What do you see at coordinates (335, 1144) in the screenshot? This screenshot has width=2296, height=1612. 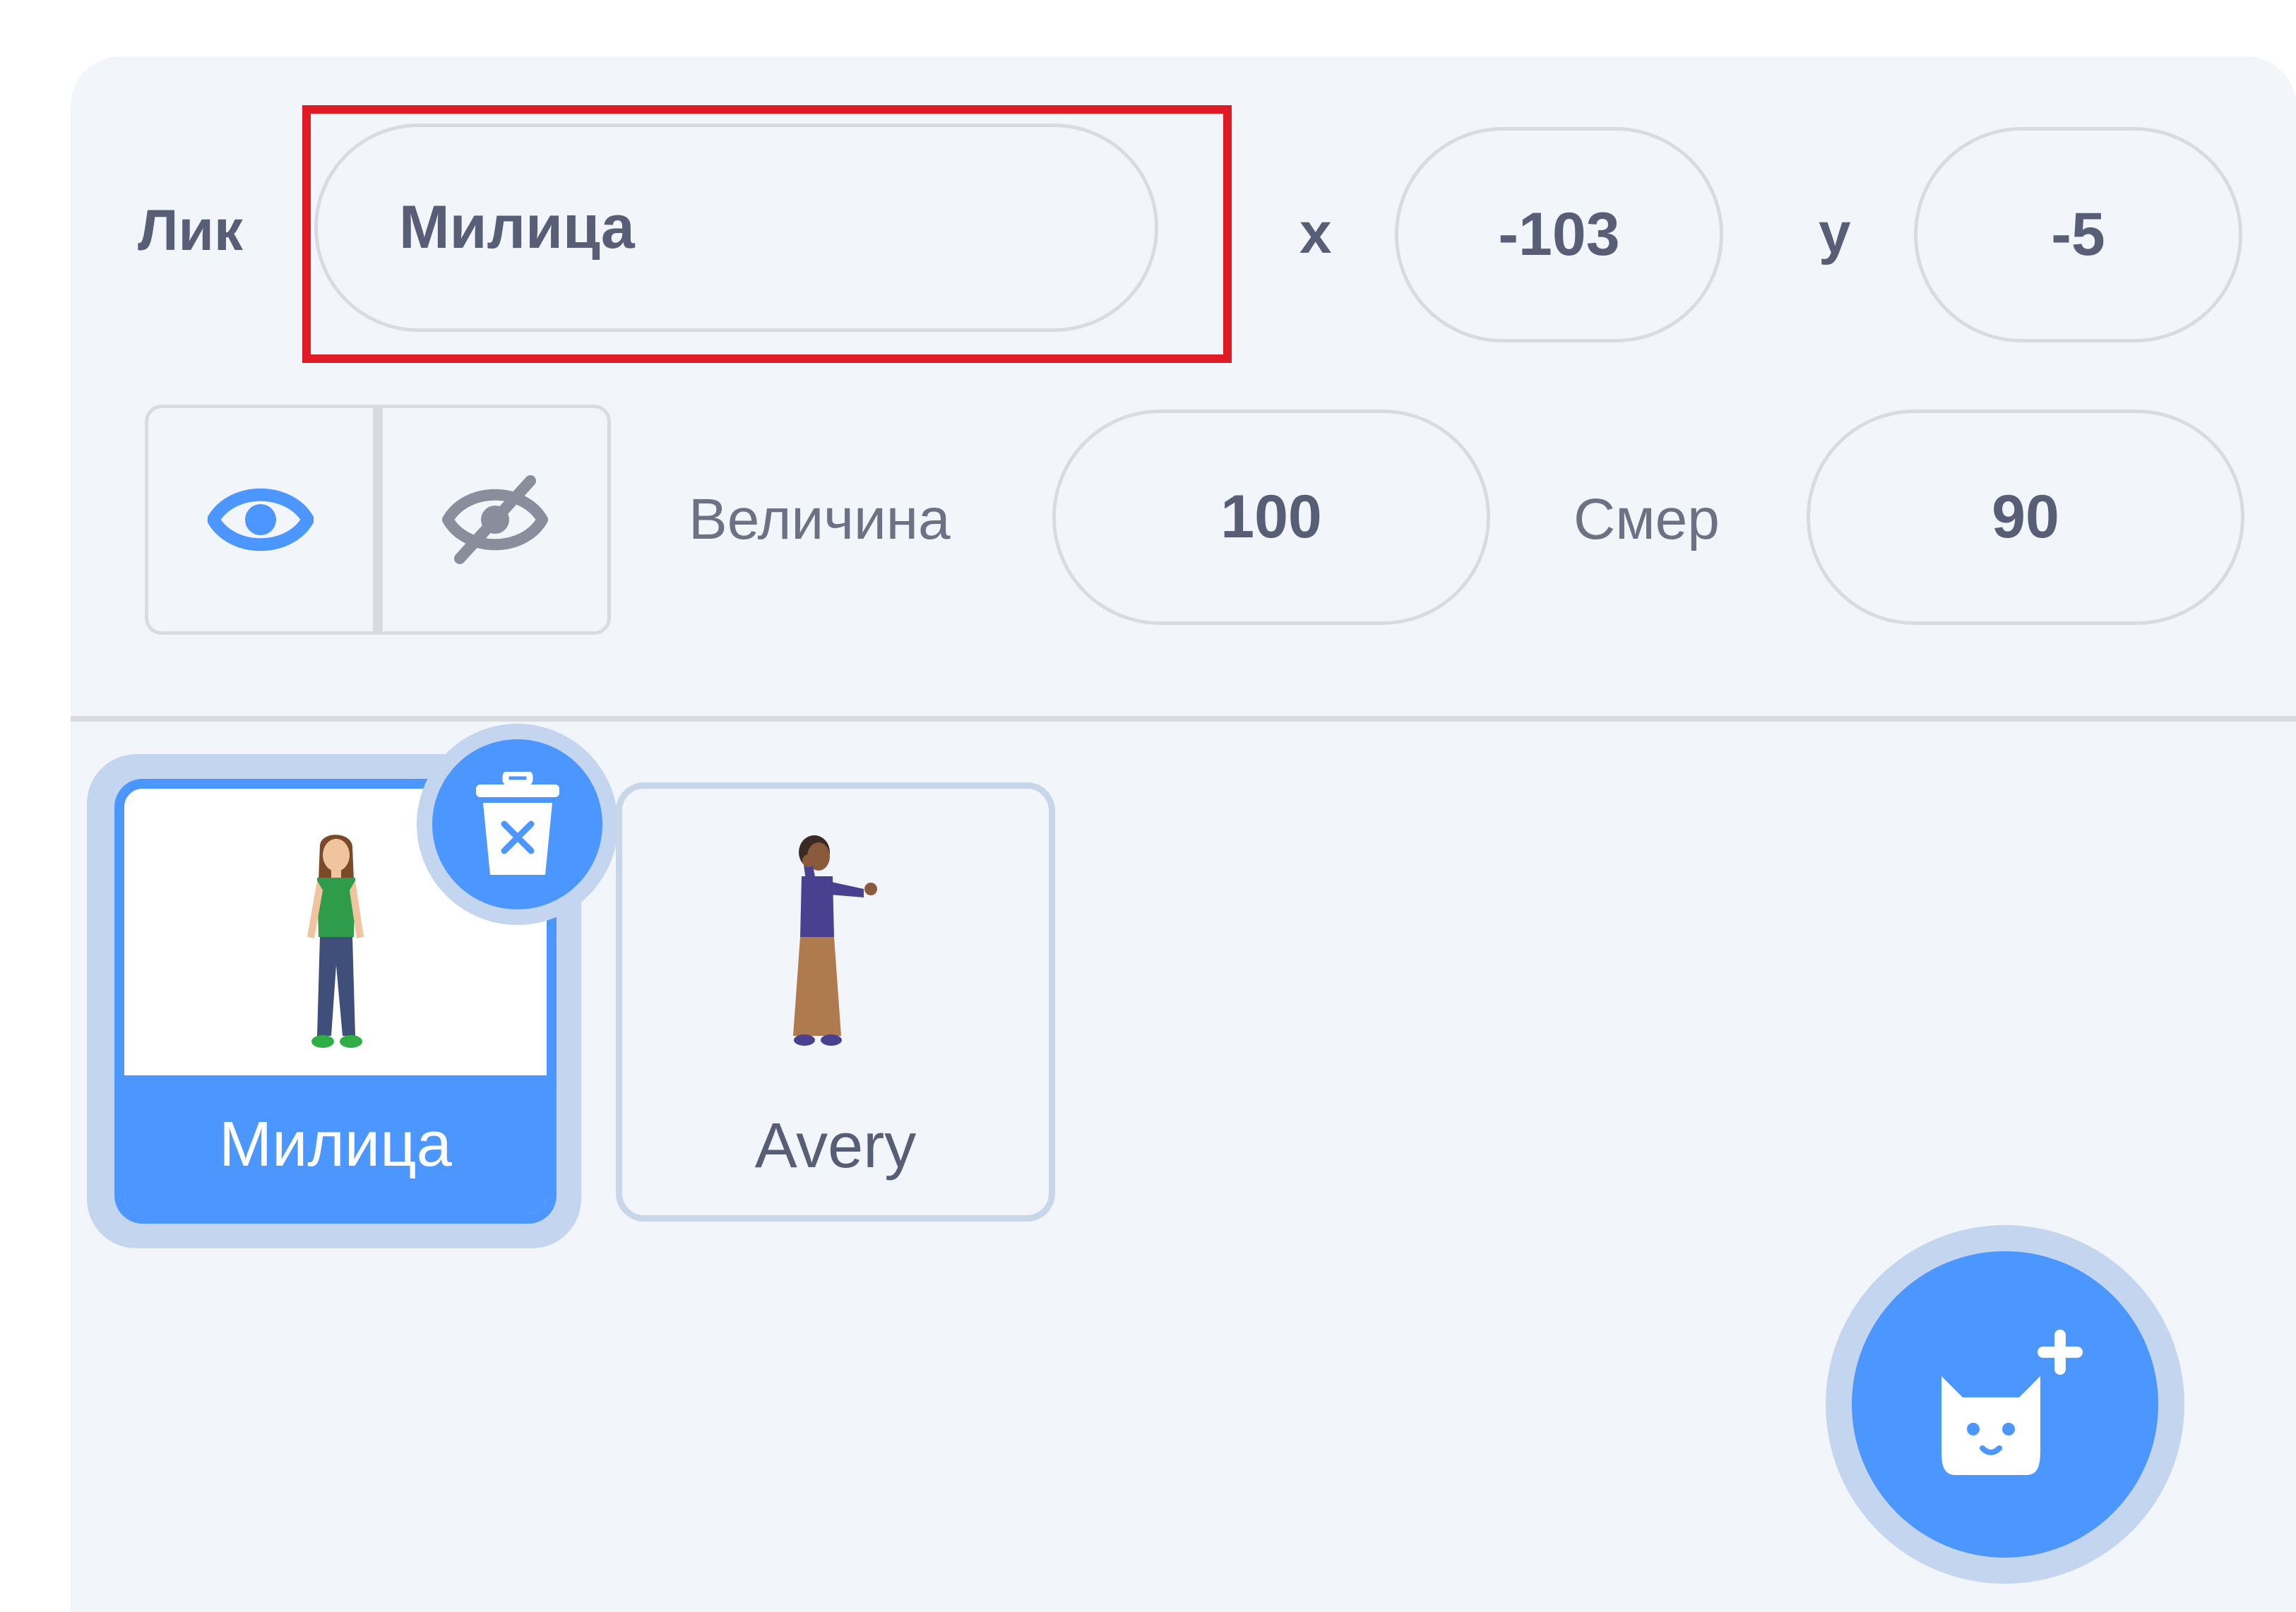 I see `sprite-name: Милица` at bounding box center [335, 1144].